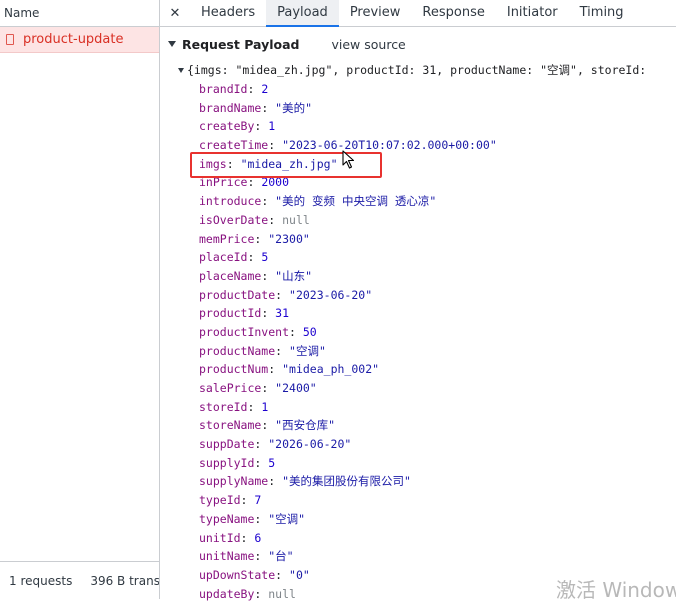 Image resolution: width=676 pixels, height=603 pixels. What do you see at coordinates (331, 369) in the screenshot?
I see `property-value: "midea_ph_002"` at bounding box center [331, 369].